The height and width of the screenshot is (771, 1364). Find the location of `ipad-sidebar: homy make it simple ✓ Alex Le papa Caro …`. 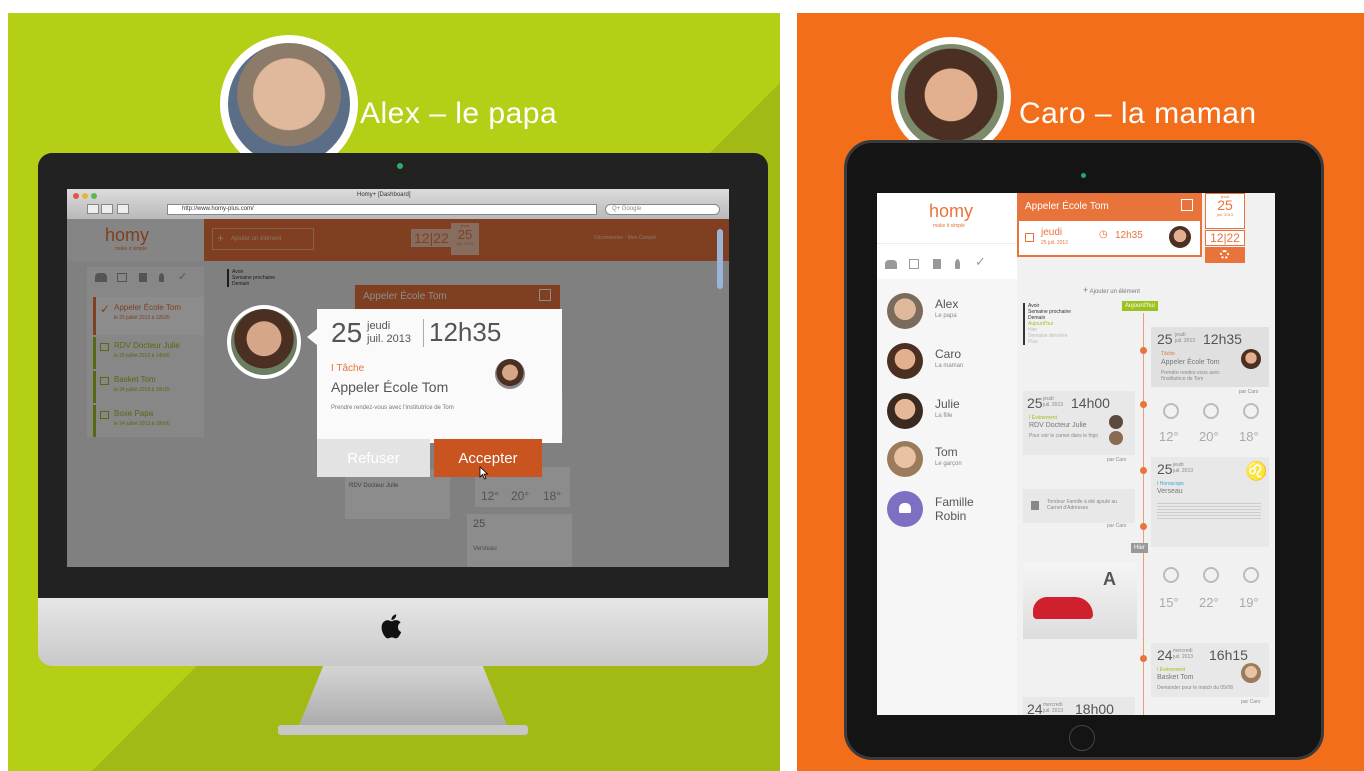

ipad-sidebar: homy make it simple ✓ Alex Le papa Caro … is located at coordinates (947, 454).